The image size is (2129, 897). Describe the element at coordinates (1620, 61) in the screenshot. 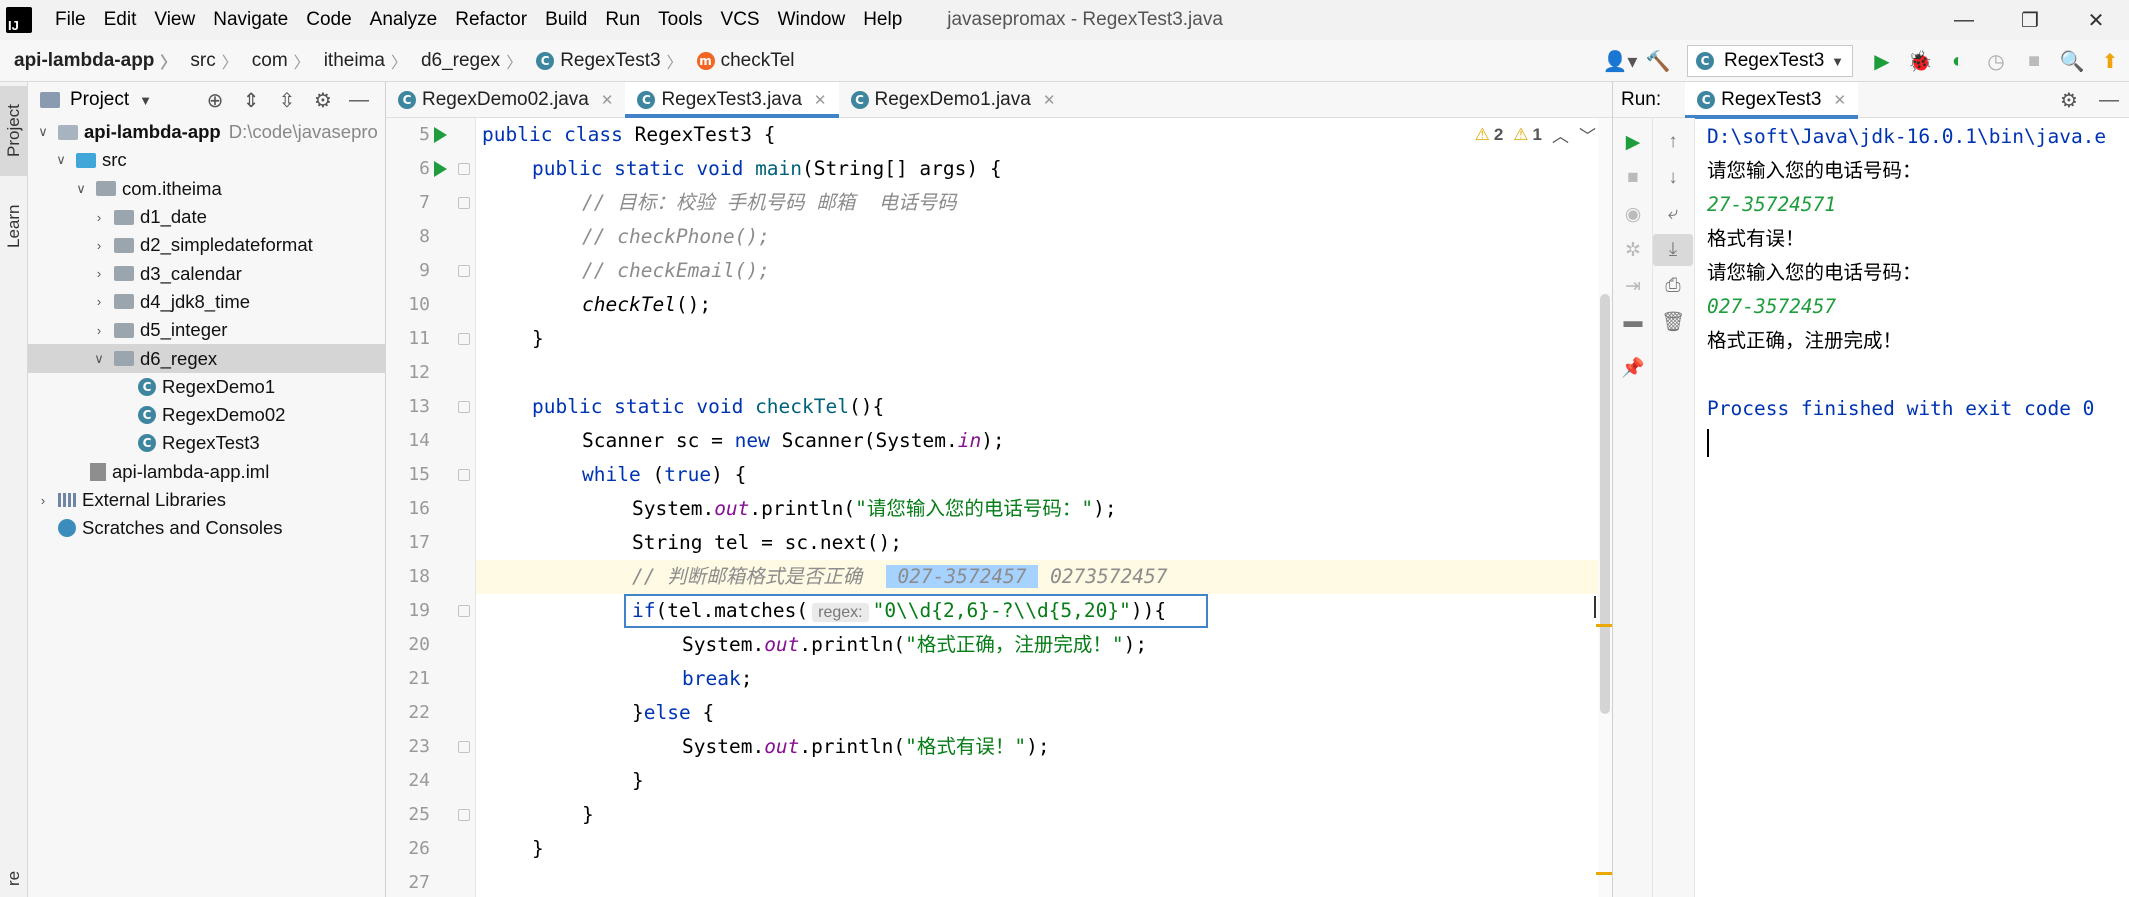

I see `user-icon: 👤▾` at that location.